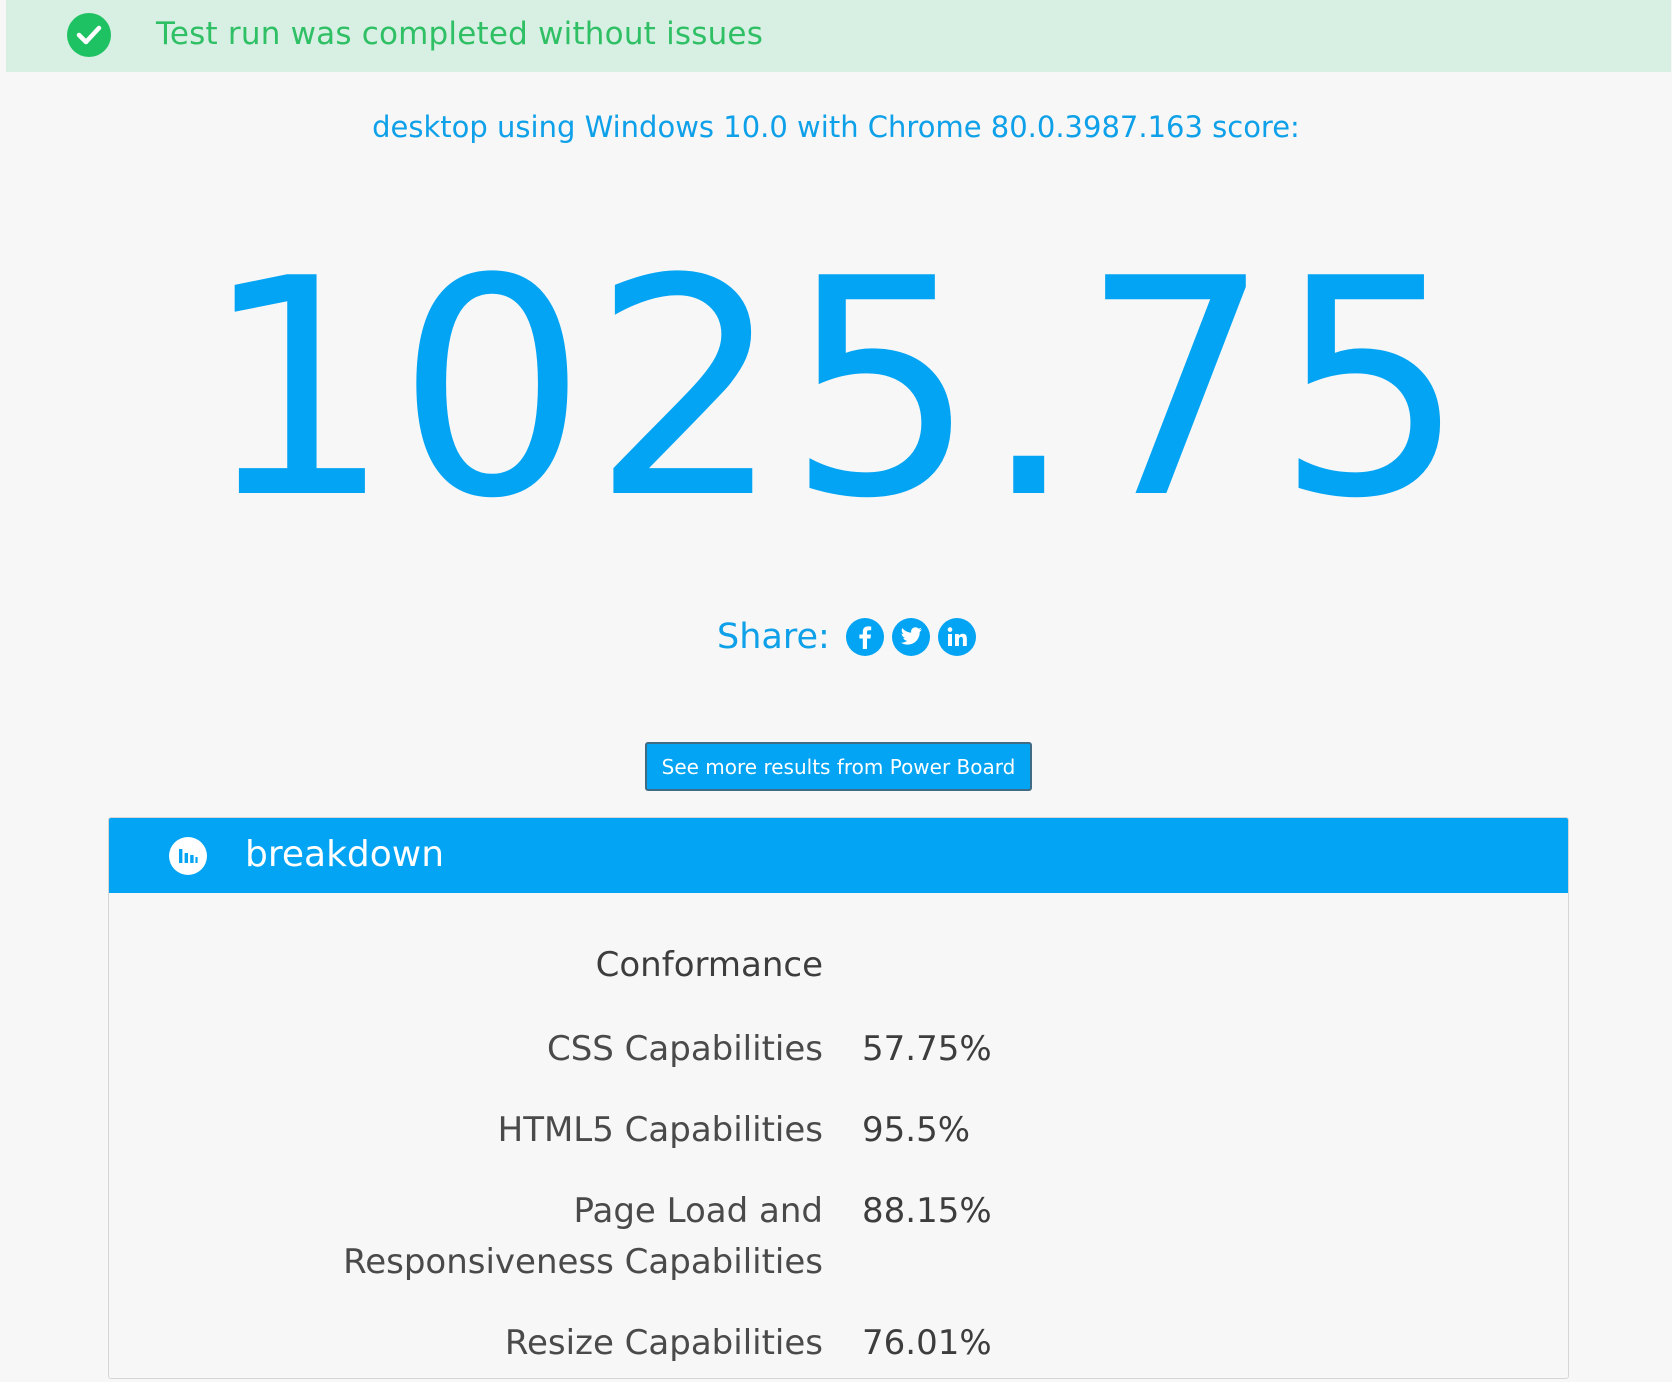 This screenshot has width=1672, height=1382. What do you see at coordinates (927, 1343) in the screenshot?
I see `metric-value: 76.01%` at bounding box center [927, 1343].